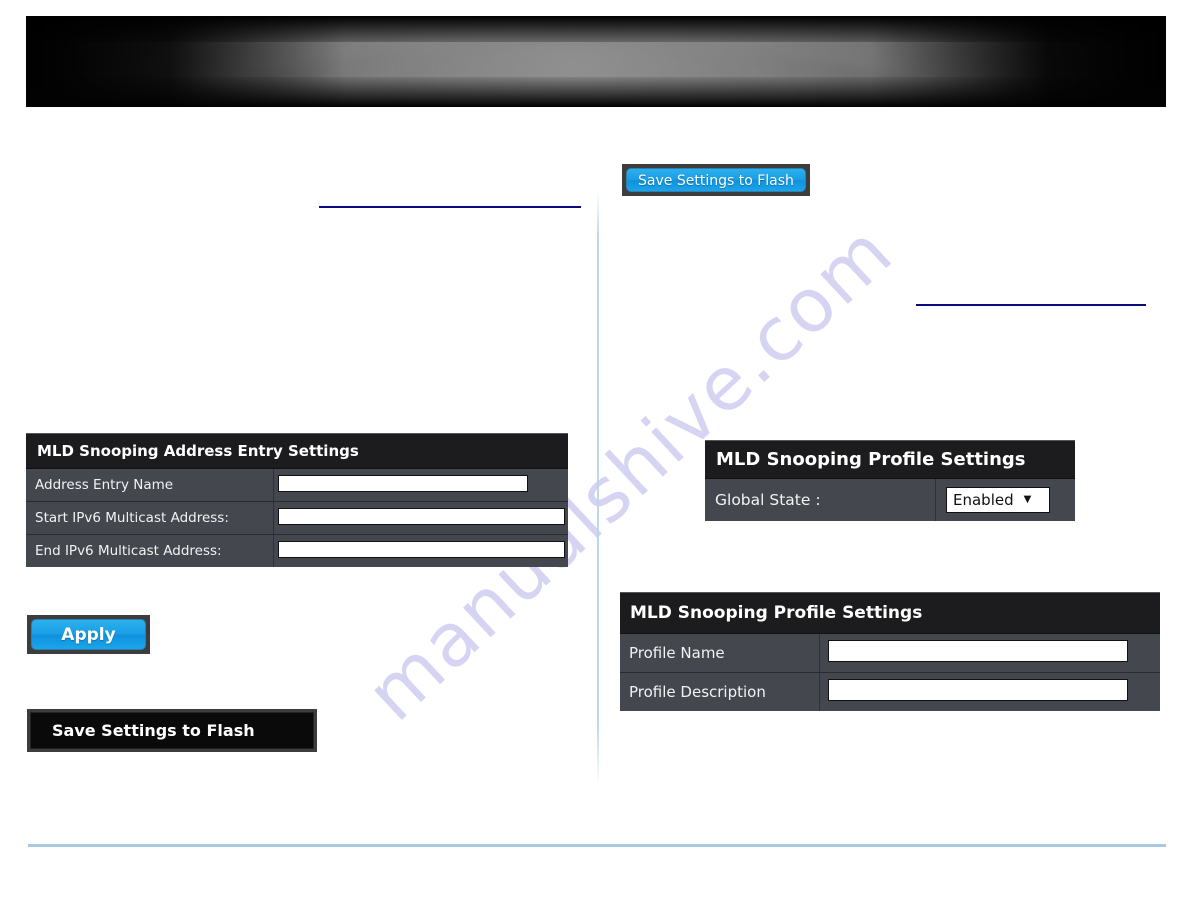 The height and width of the screenshot is (918, 1188). I want to click on table-row: Global State : Enabled ▼, so click(890, 499).